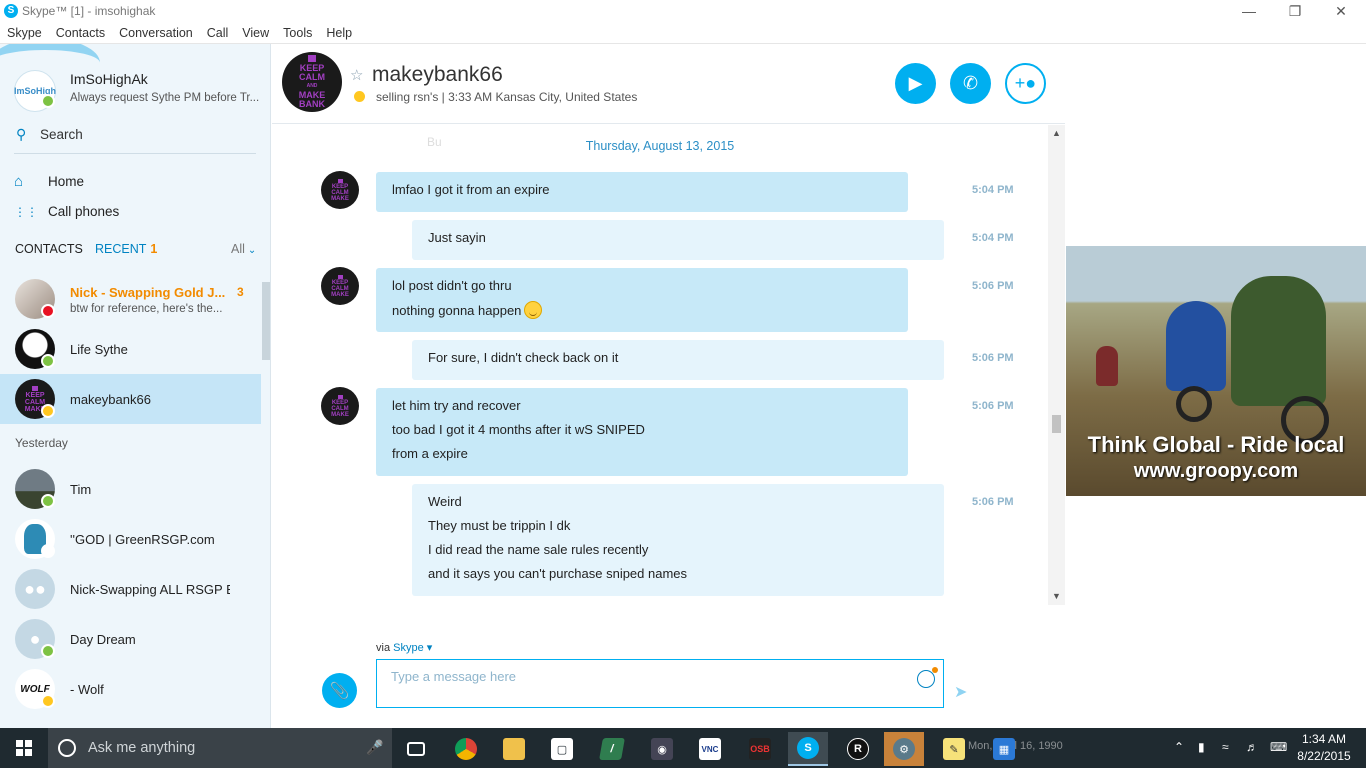  Describe the element at coordinates (130, 349) in the screenshot. I see `contact-item: Life Sythe` at that location.